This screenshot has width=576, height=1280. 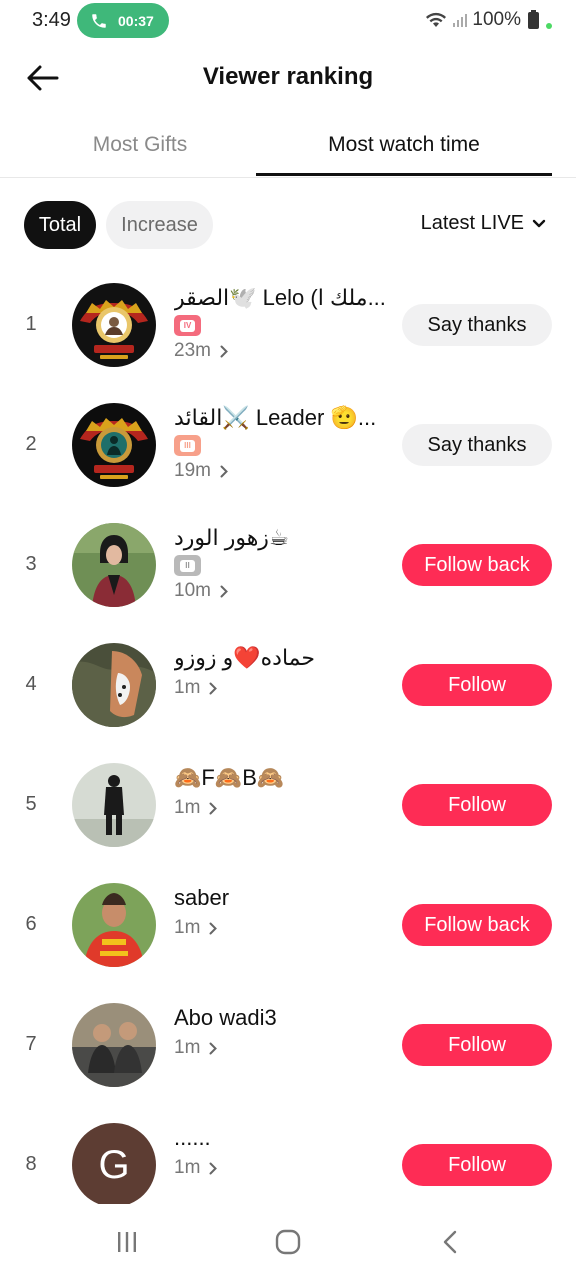 What do you see at coordinates (159, 225) in the screenshot?
I see `filter-increase-chip: Increase` at bounding box center [159, 225].